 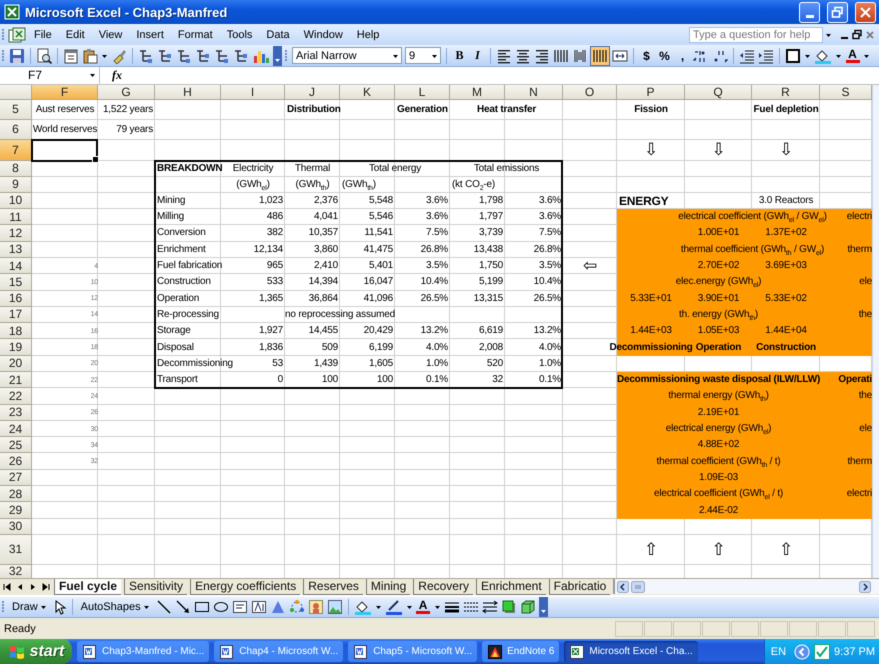 What do you see at coordinates (16, 494) in the screenshot?
I see `row-header: 28` at bounding box center [16, 494].